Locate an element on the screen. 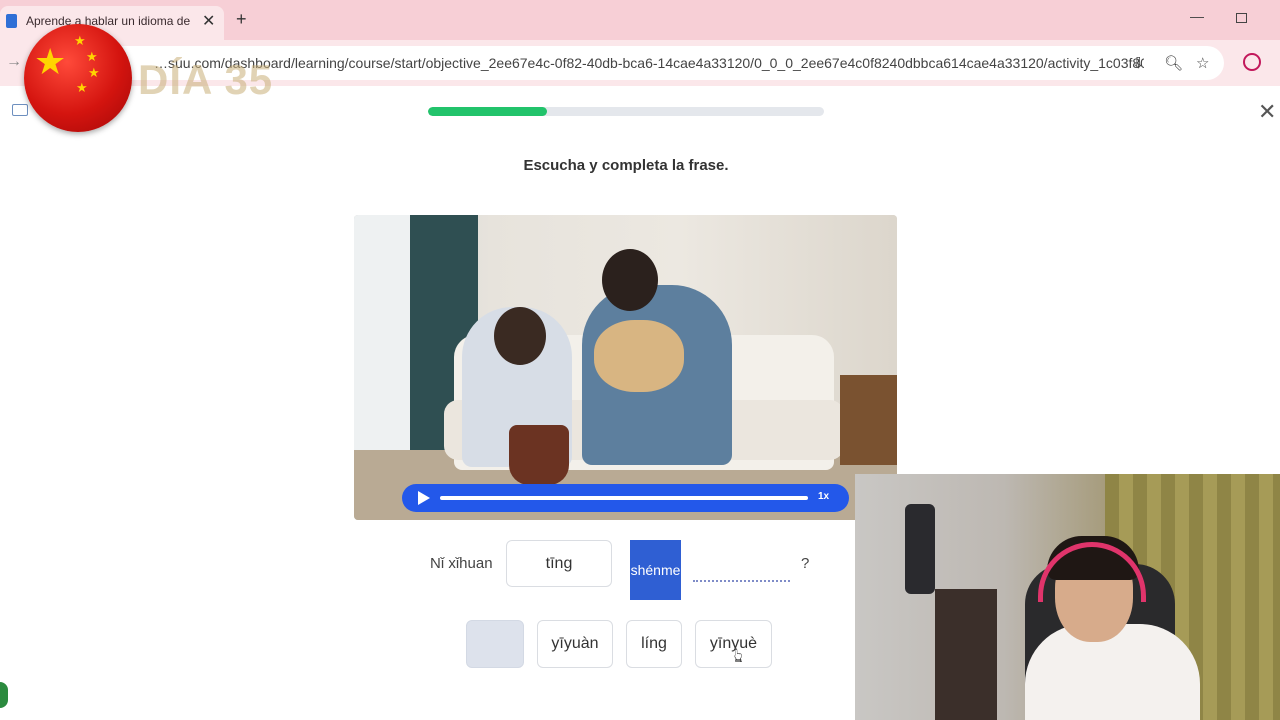  lesson-progress-bar is located at coordinates (626, 111).